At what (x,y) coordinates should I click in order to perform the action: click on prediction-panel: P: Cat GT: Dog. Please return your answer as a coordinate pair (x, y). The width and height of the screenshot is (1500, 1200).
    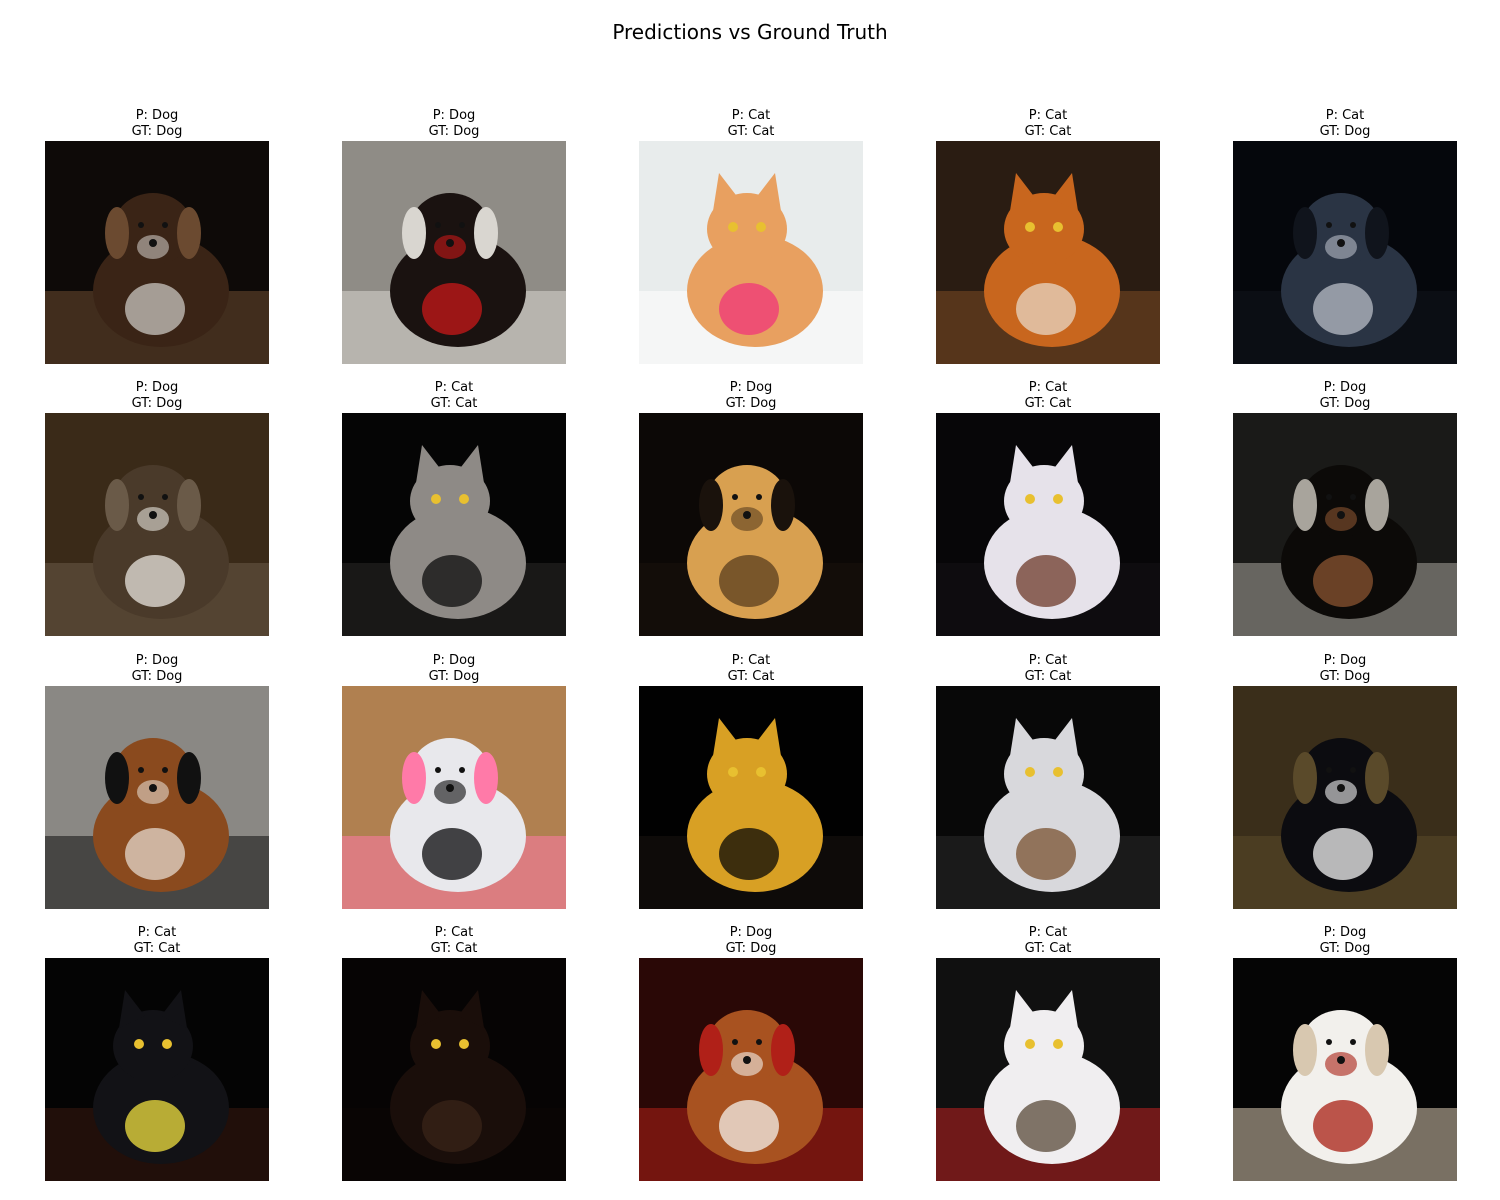
    Looking at the image, I should click on (1345, 236).